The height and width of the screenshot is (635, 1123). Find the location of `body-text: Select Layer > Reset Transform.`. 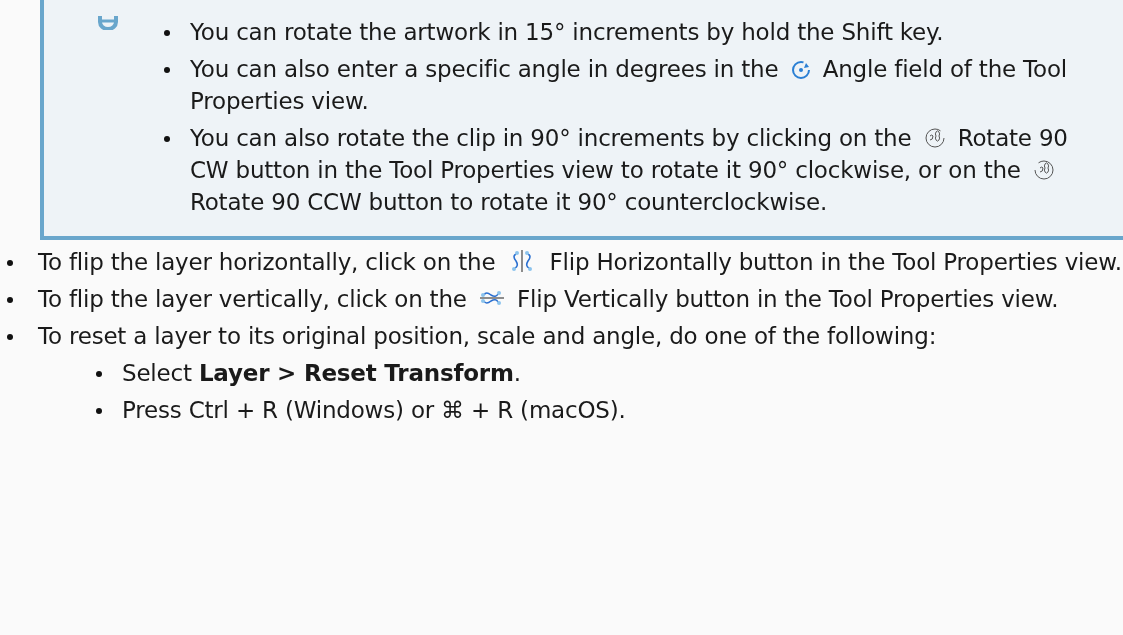

body-text: Select Layer > Reset Transform. is located at coordinates (322, 373).